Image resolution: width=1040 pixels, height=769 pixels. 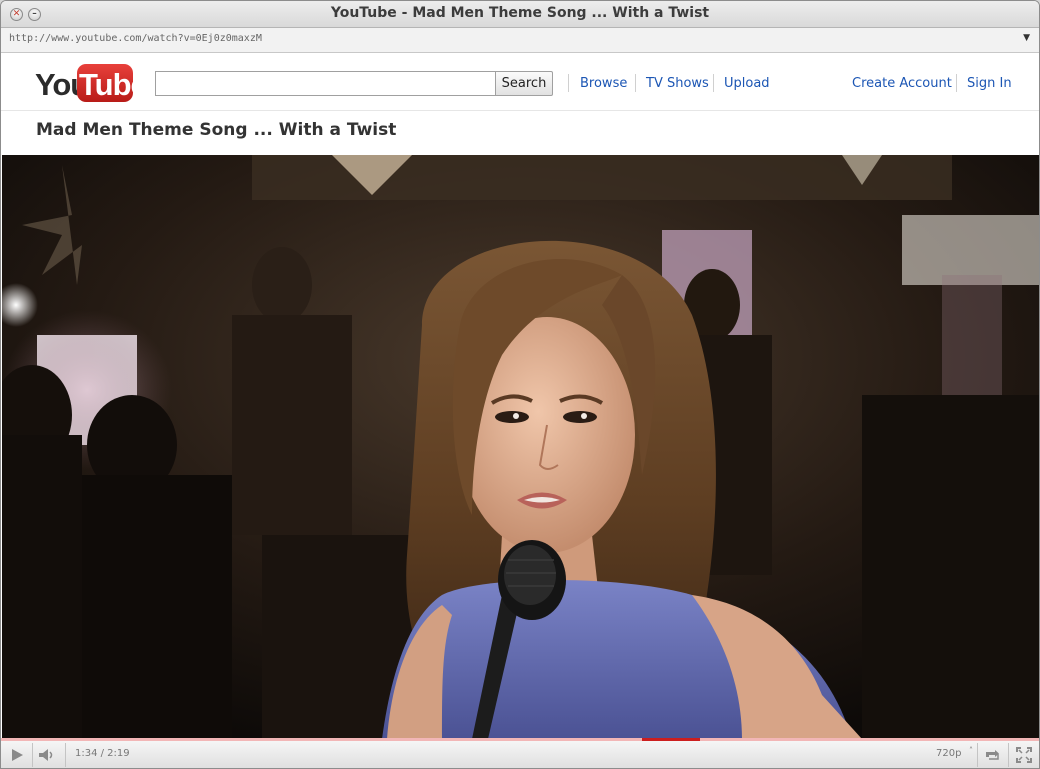 I want to click on nav-tv-shows-link: TV Shows, so click(x=677, y=83).